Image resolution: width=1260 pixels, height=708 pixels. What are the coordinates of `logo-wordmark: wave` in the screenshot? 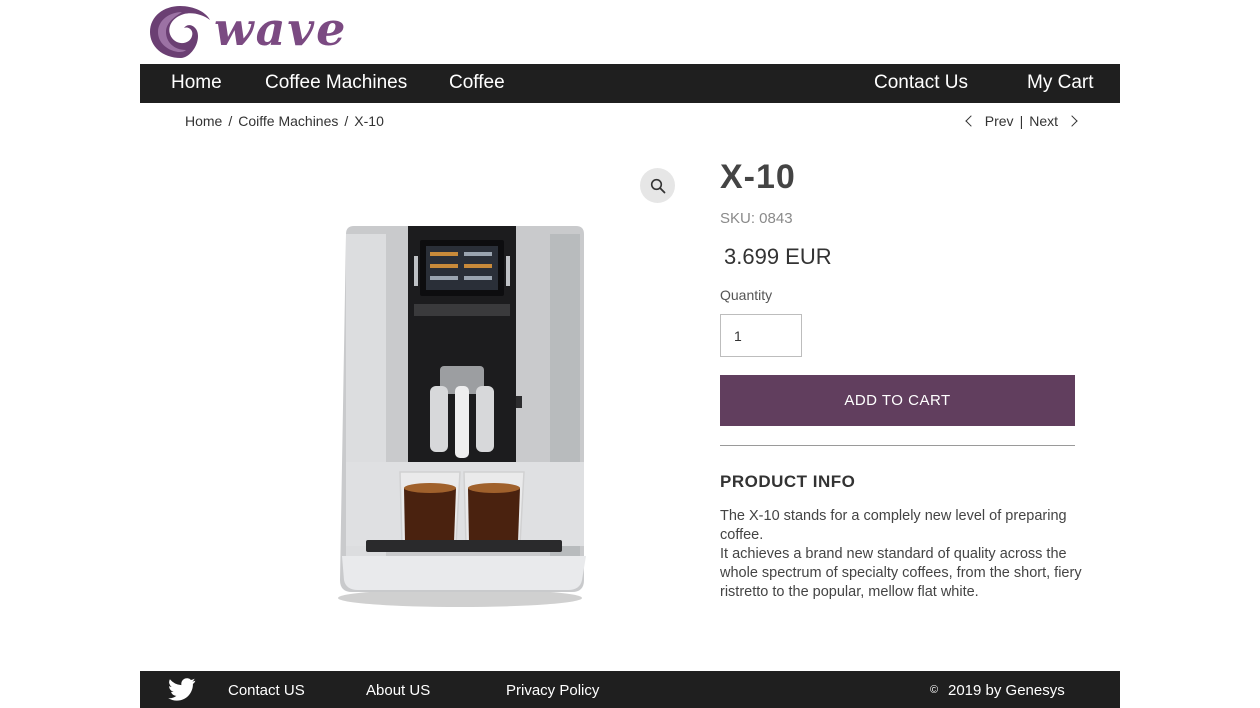 It's located at (281, 29).